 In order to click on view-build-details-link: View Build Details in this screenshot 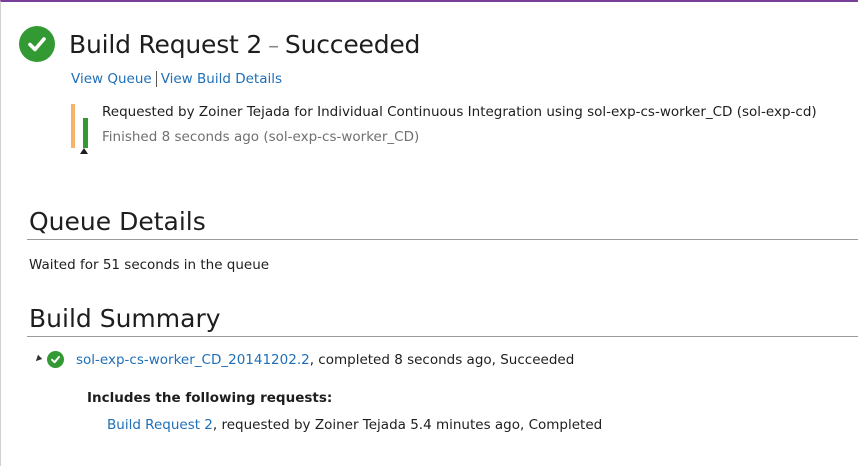, I will do `click(221, 79)`.